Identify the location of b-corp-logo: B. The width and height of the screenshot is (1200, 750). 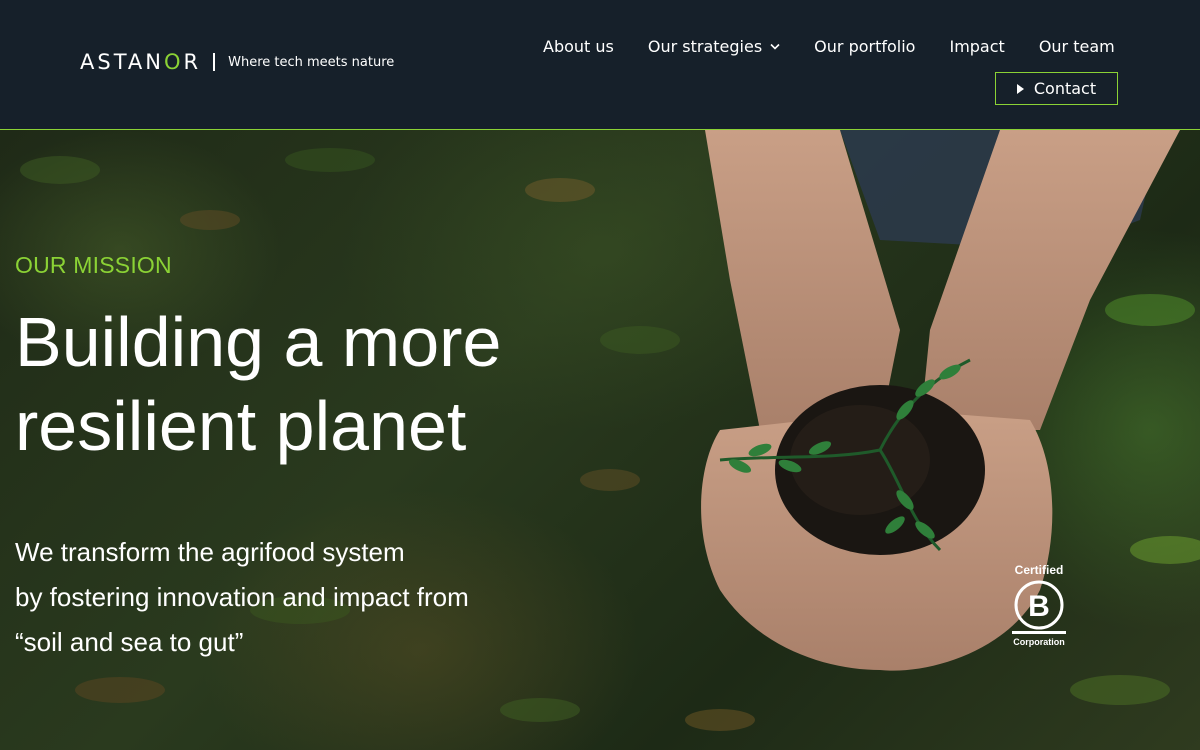
(1039, 607).